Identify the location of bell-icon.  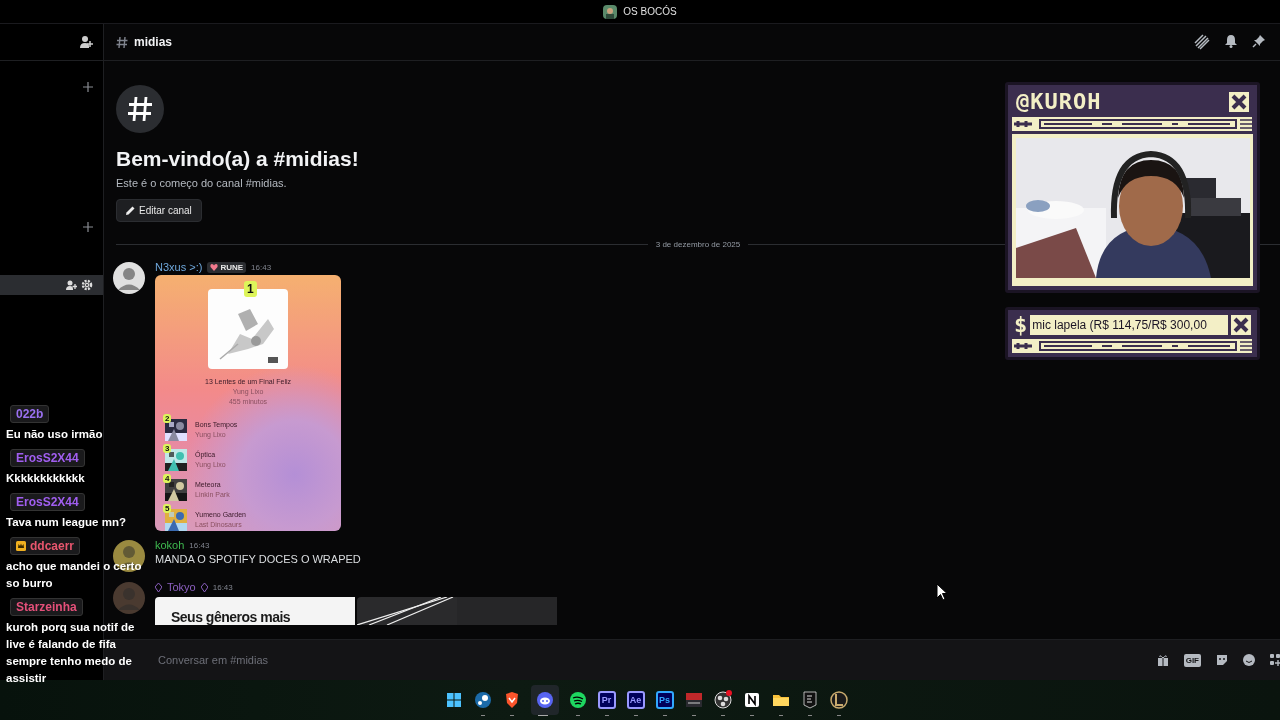
(1231, 41).